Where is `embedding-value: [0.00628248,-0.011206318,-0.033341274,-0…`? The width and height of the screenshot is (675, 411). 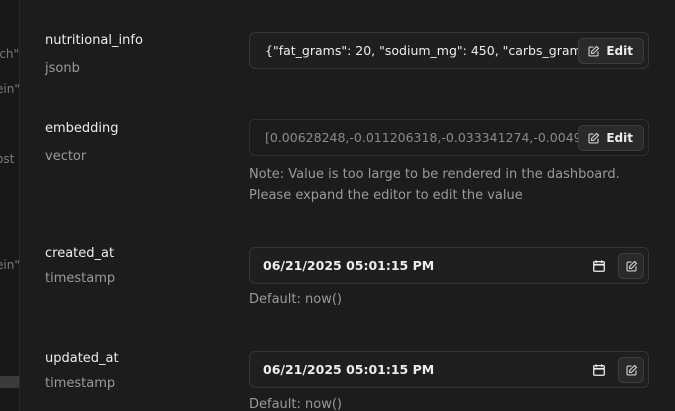 embedding-value: [0.00628248,-0.011206318,-0.033341274,-0… is located at coordinates (435, 137).